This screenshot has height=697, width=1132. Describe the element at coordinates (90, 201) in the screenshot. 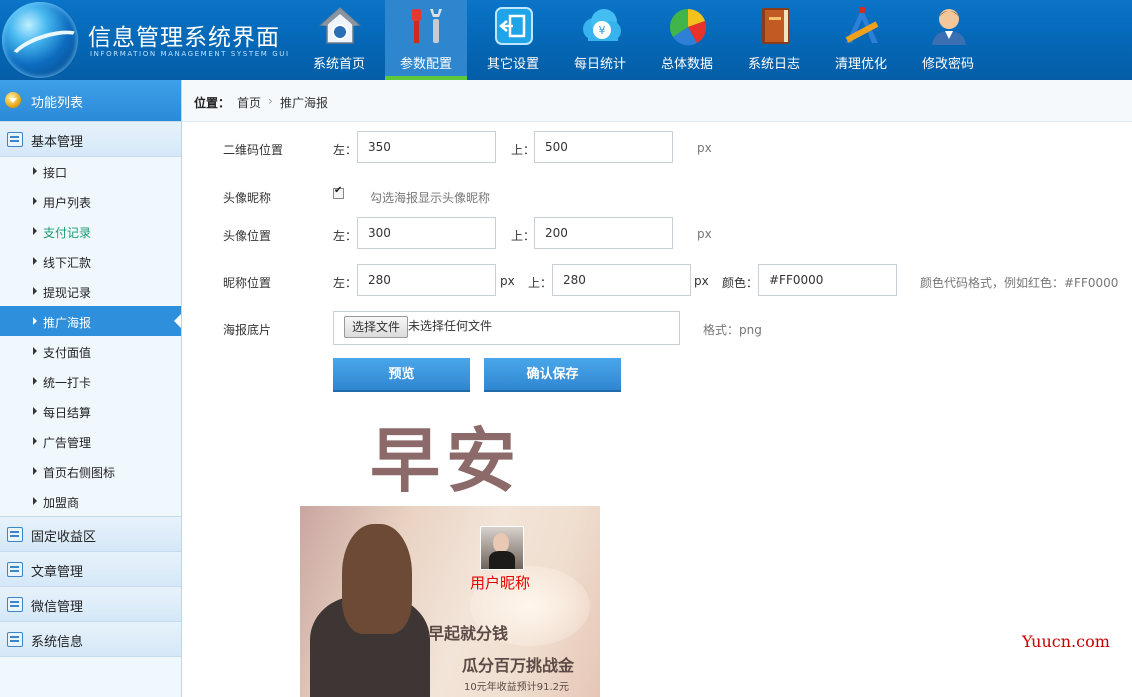

I see `sidebar-item-users: 用户列表` at that location.